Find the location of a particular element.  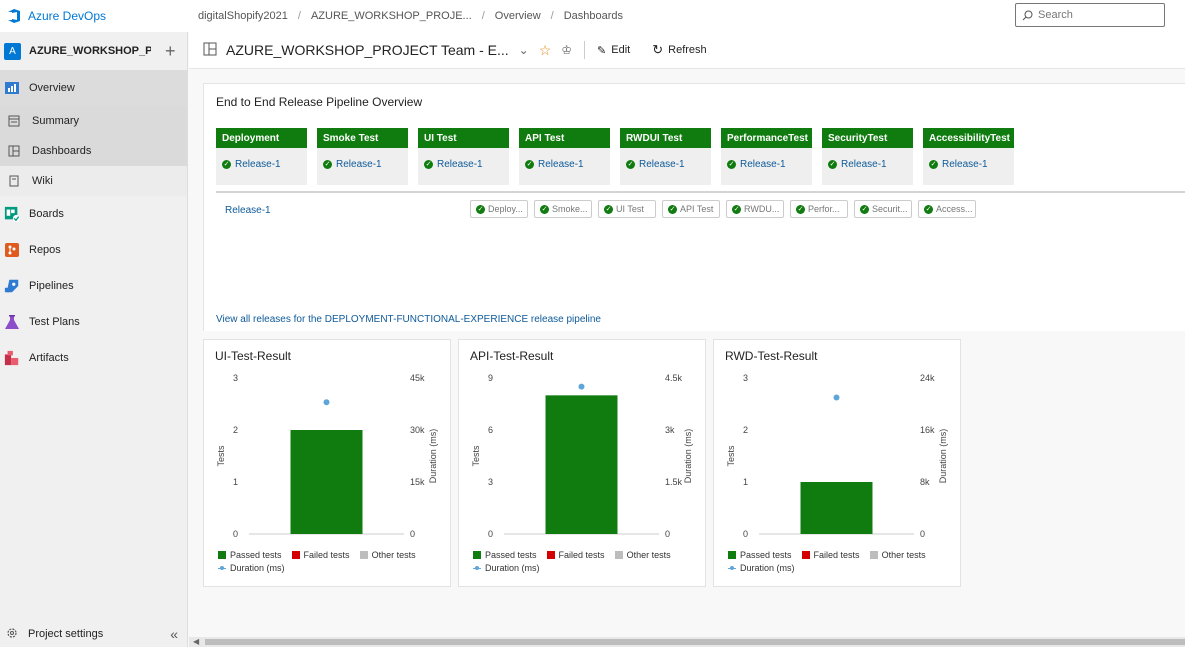

sidebar-item-wiki: Wiki is located at coordinates (93, 181).